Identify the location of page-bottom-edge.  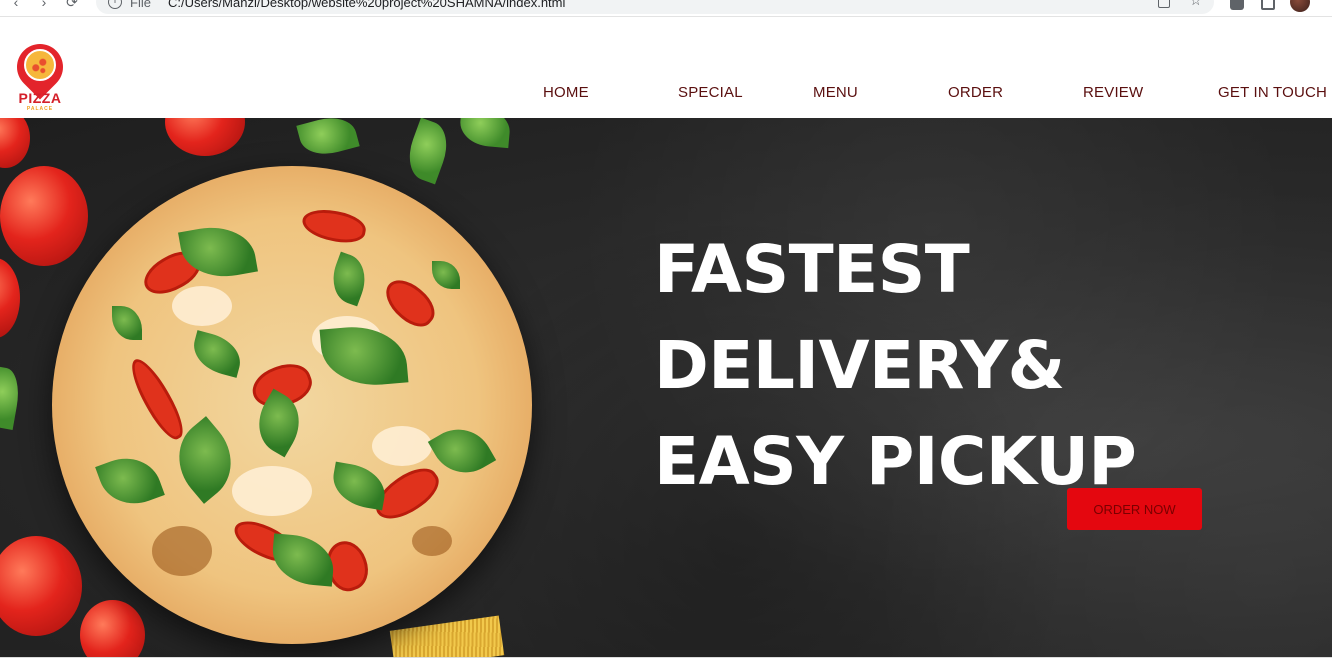
(666, 659).